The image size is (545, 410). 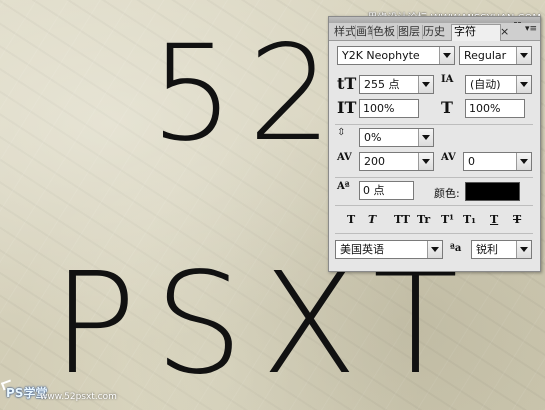 What do you see at coordinates (447, 193) in the screenshot?
I see `color-label: 颜色:` at bounding box center [447, 193].